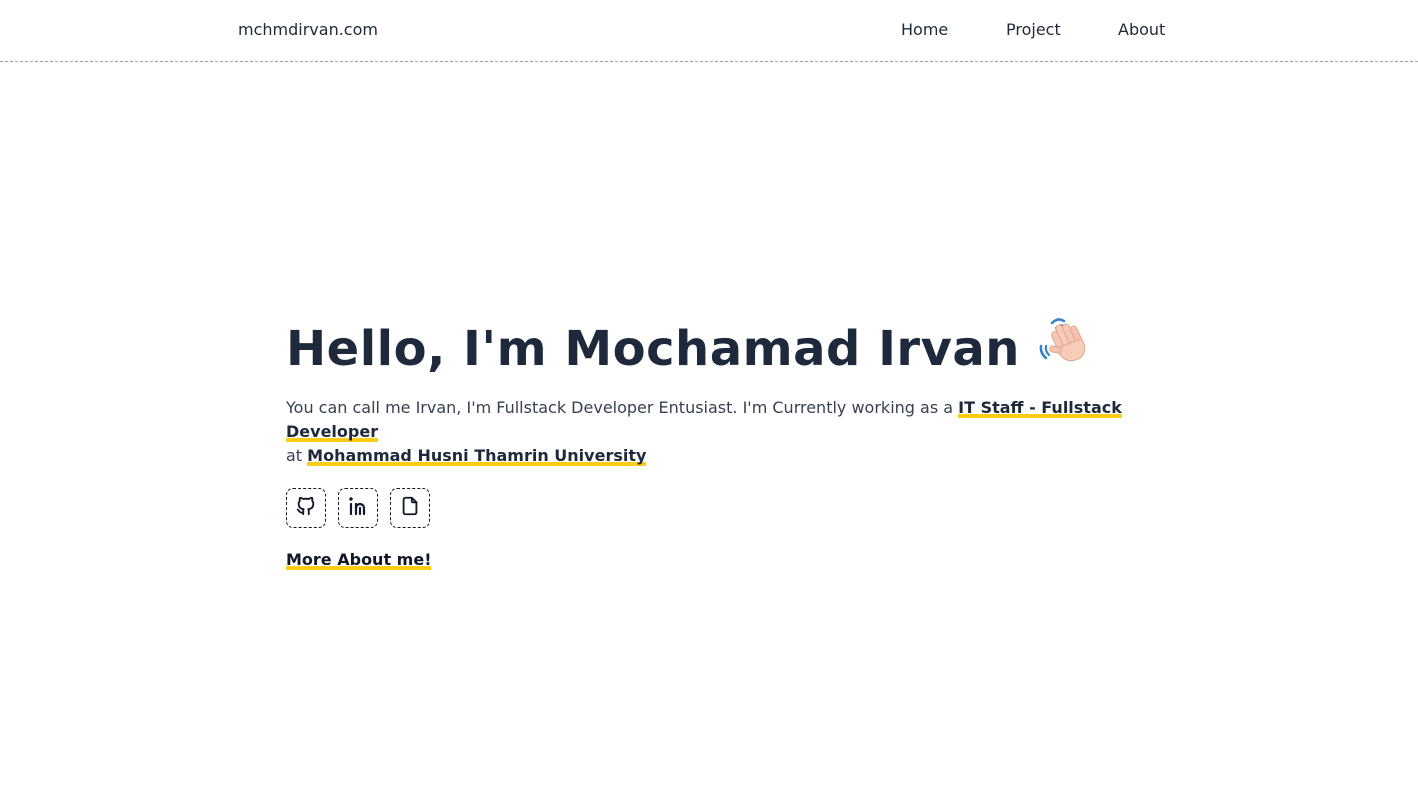 The width and height of the screenshot is (1418, 804). I want to click on linkedin-link, so click(358, 507).